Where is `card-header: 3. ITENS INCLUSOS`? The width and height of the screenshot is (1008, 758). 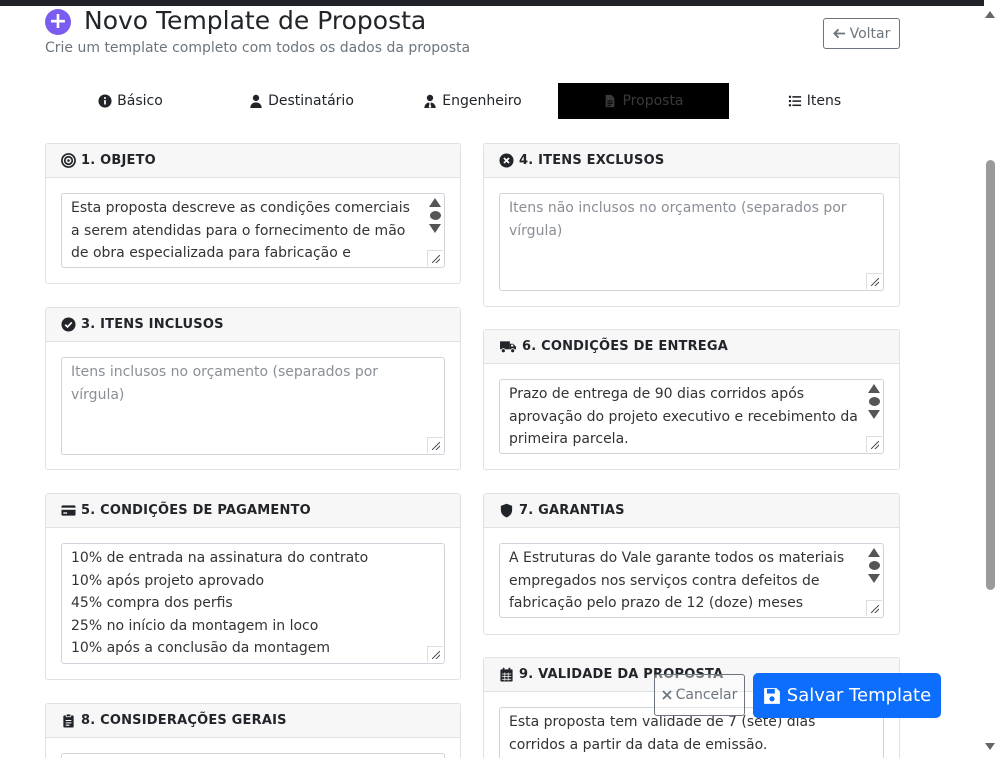
card-header: 3. ITENS INCLUSOS is located at coordinates (253, 325).